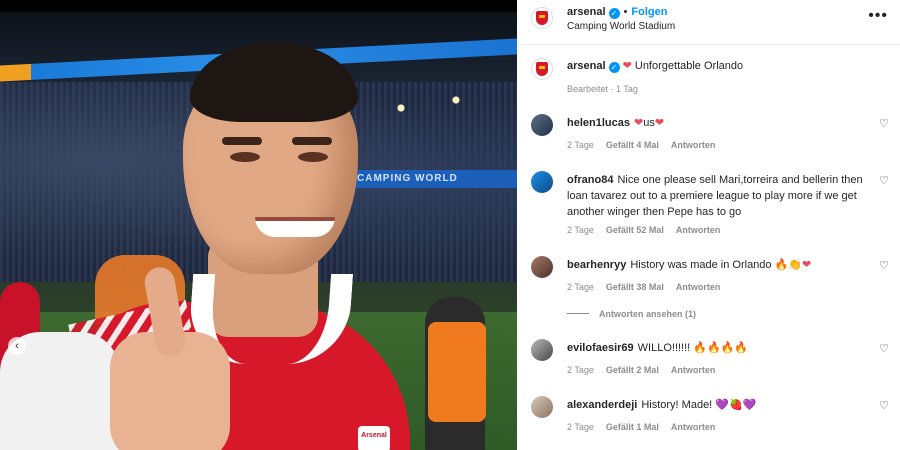 This screenshot has width=900, height=450. I want to click on caption-body: Unforgettable Orlando, so click(689, 66).